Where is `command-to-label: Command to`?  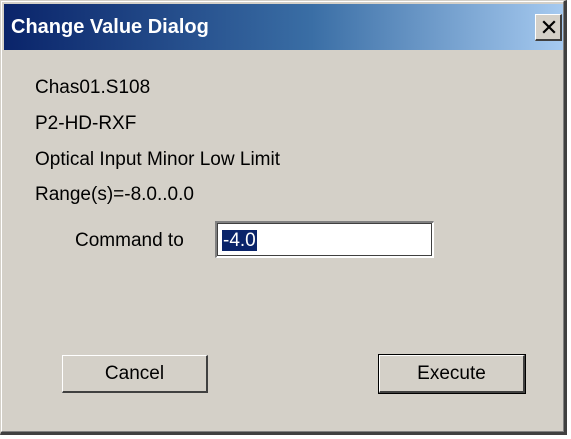
command-to-label: Command to is located at coordinates (129, 240).